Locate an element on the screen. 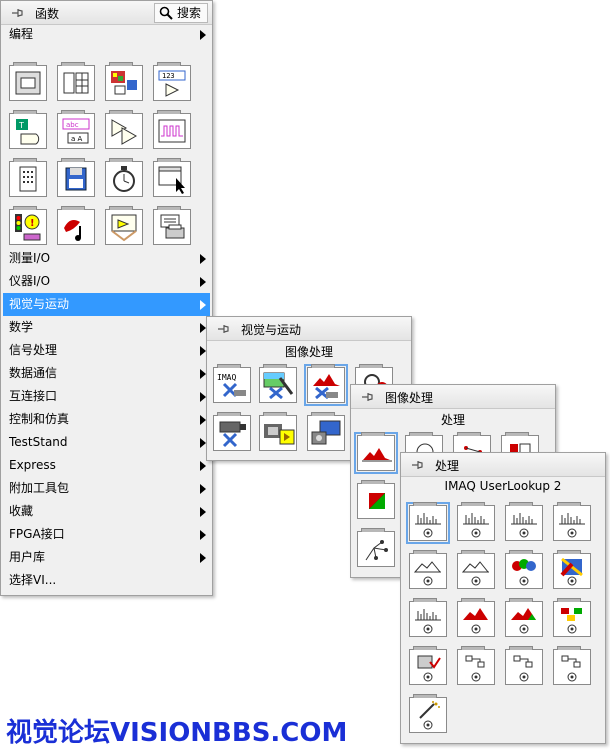 The width and height of the screenshot is (610, 749). vi-tile-fill-hole is located at coordinates (524, 665).